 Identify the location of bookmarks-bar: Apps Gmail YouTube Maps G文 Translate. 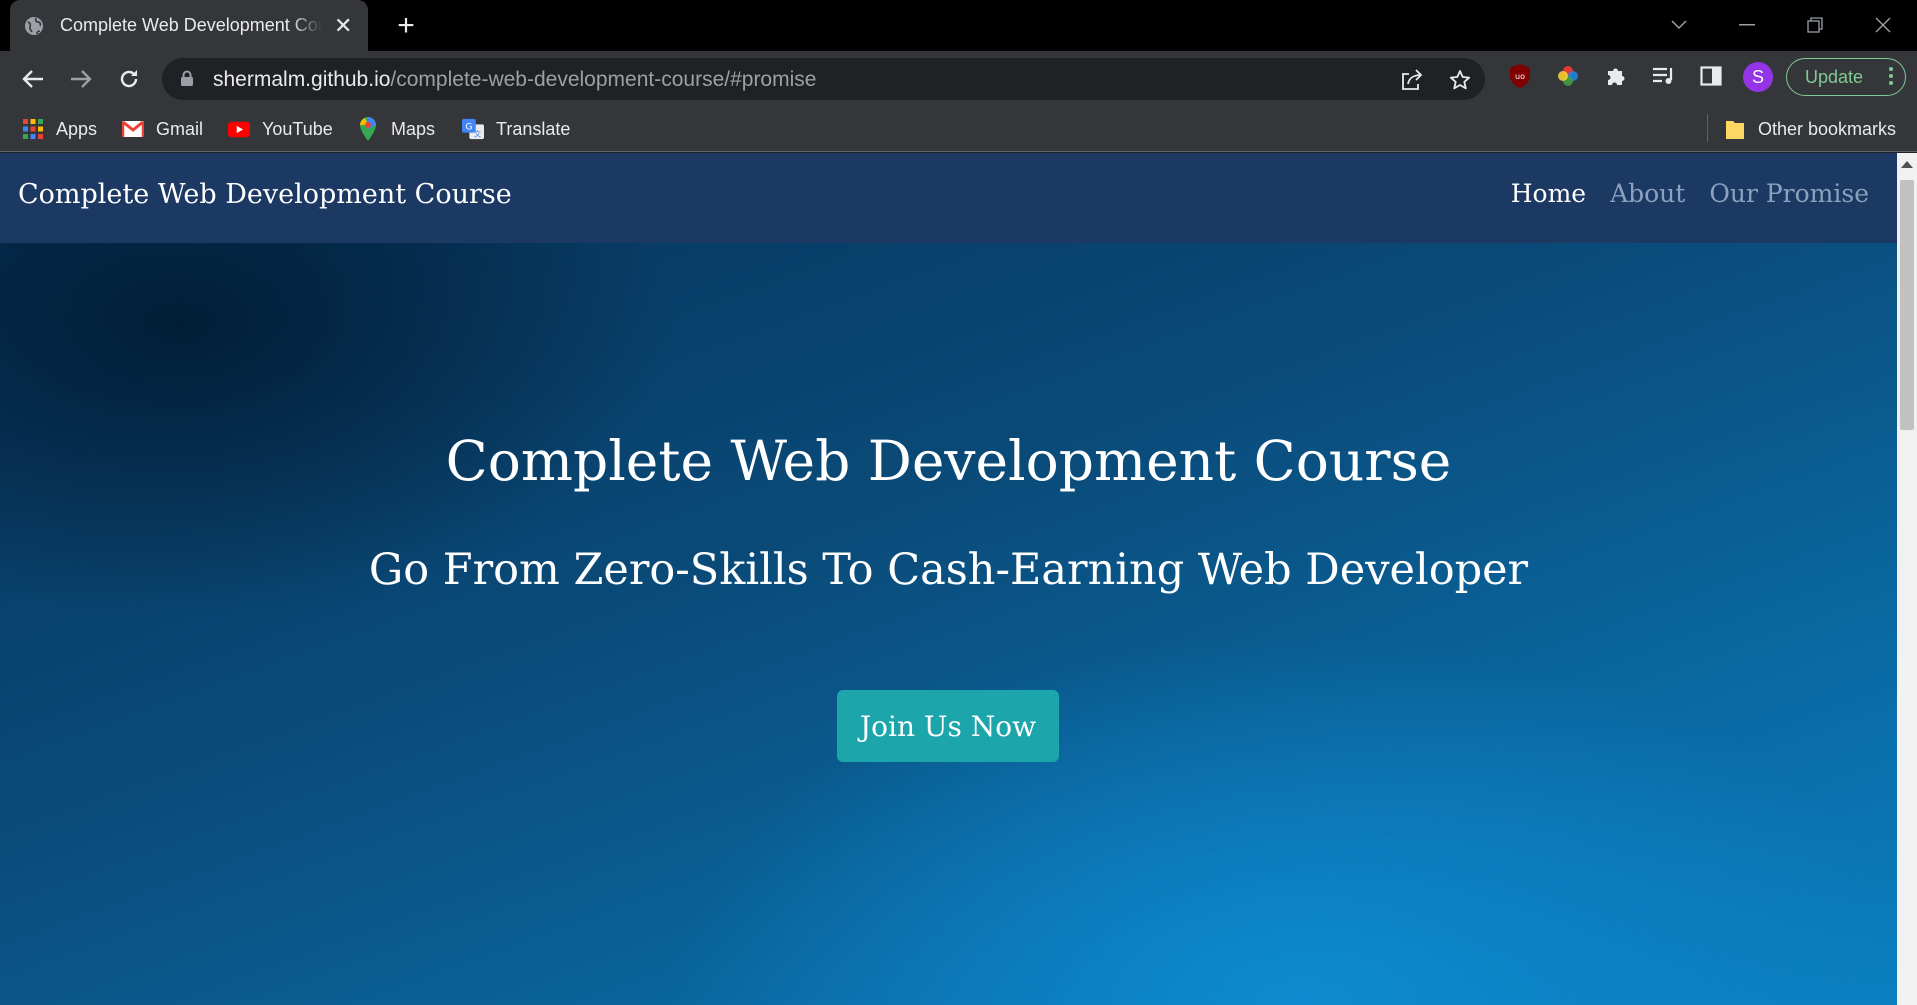
(958, 129).